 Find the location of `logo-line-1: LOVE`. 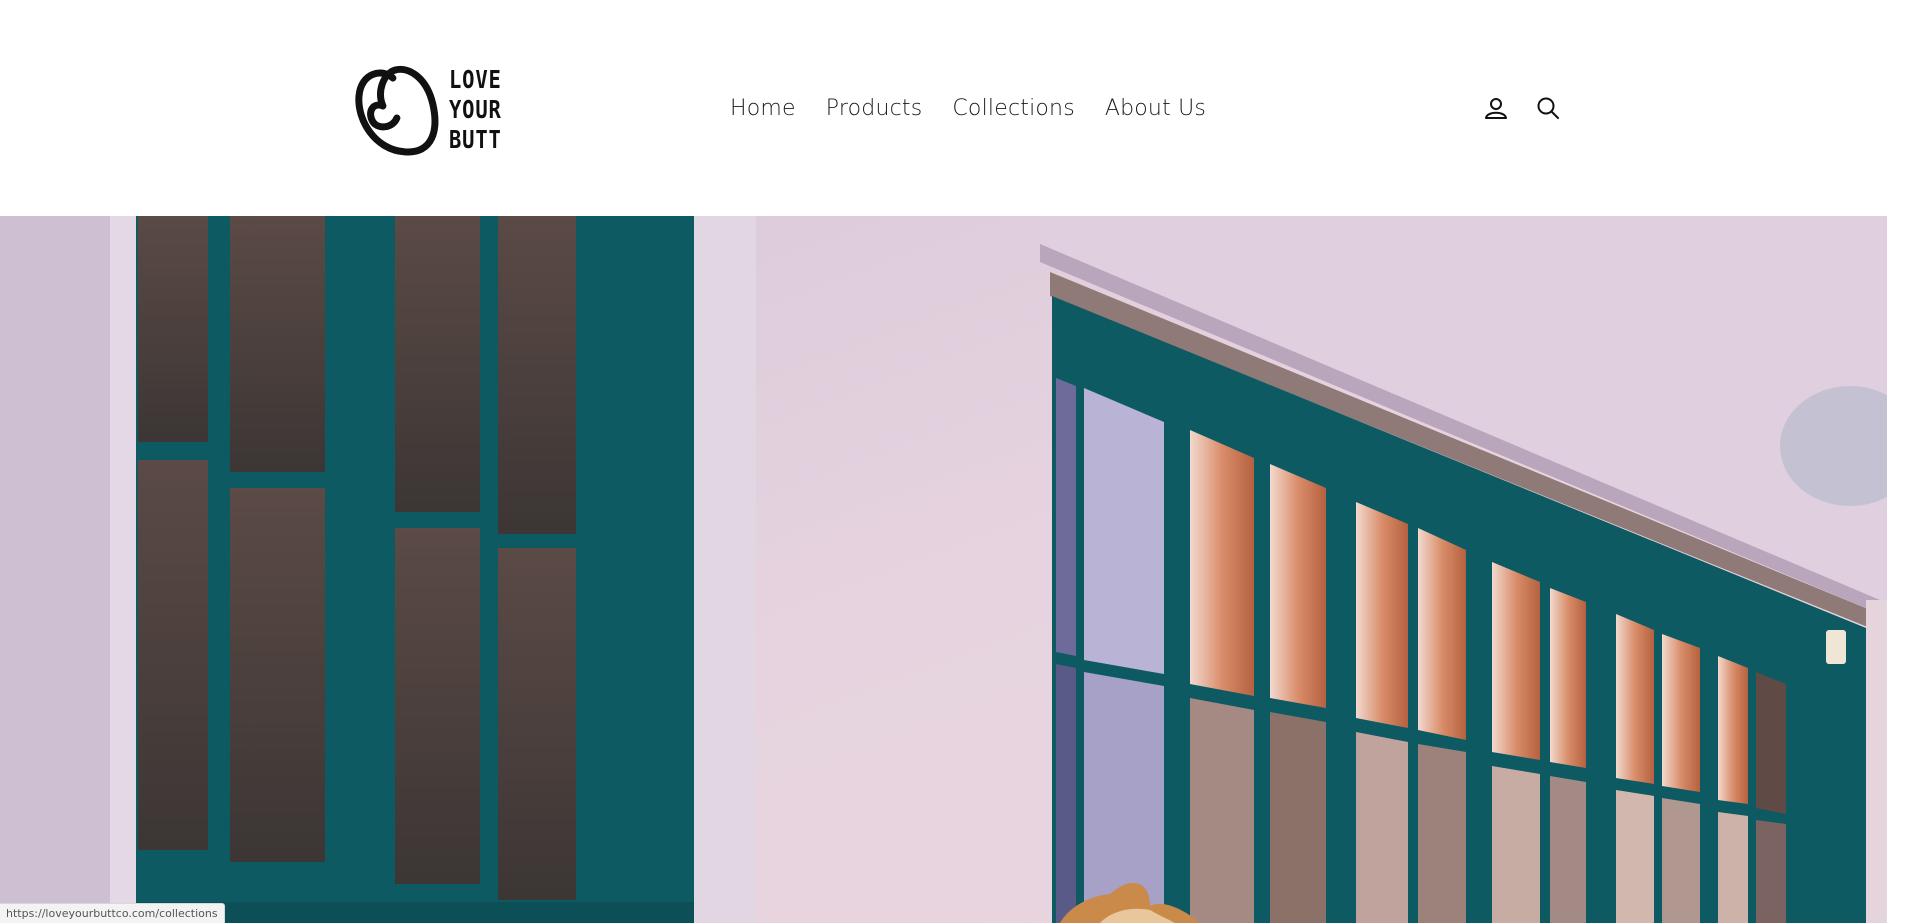

logo-line-1: LOVE is located at coordinates (475, 79).